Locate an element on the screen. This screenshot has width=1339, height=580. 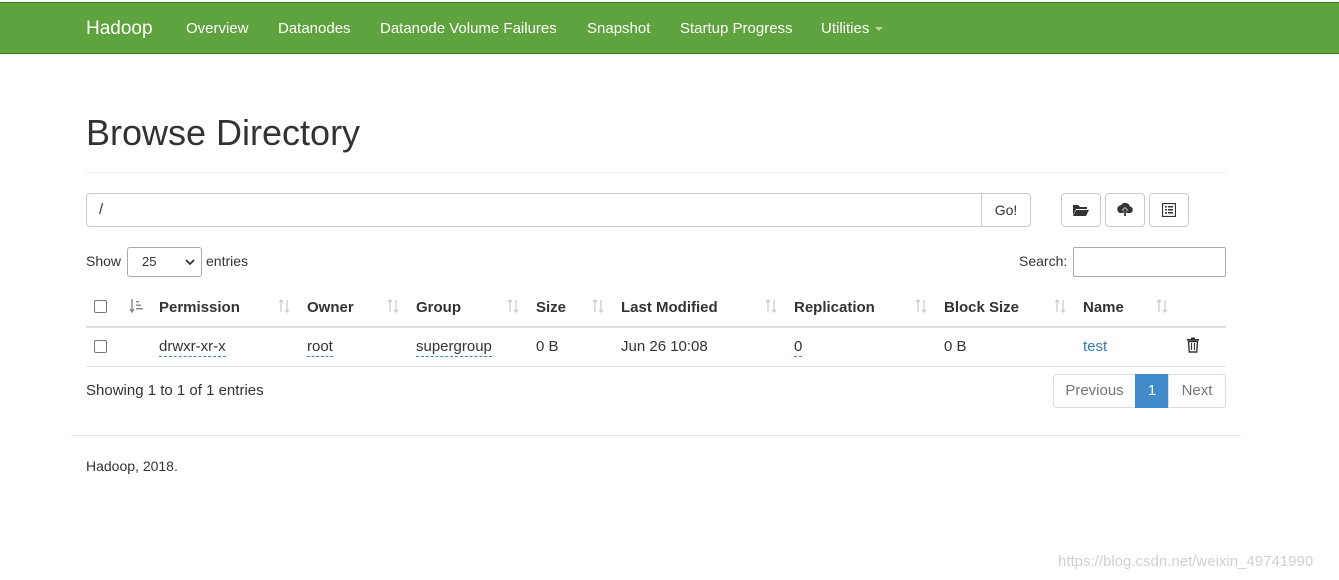
cell-size: 0 B is located at coordinates (547, 346).